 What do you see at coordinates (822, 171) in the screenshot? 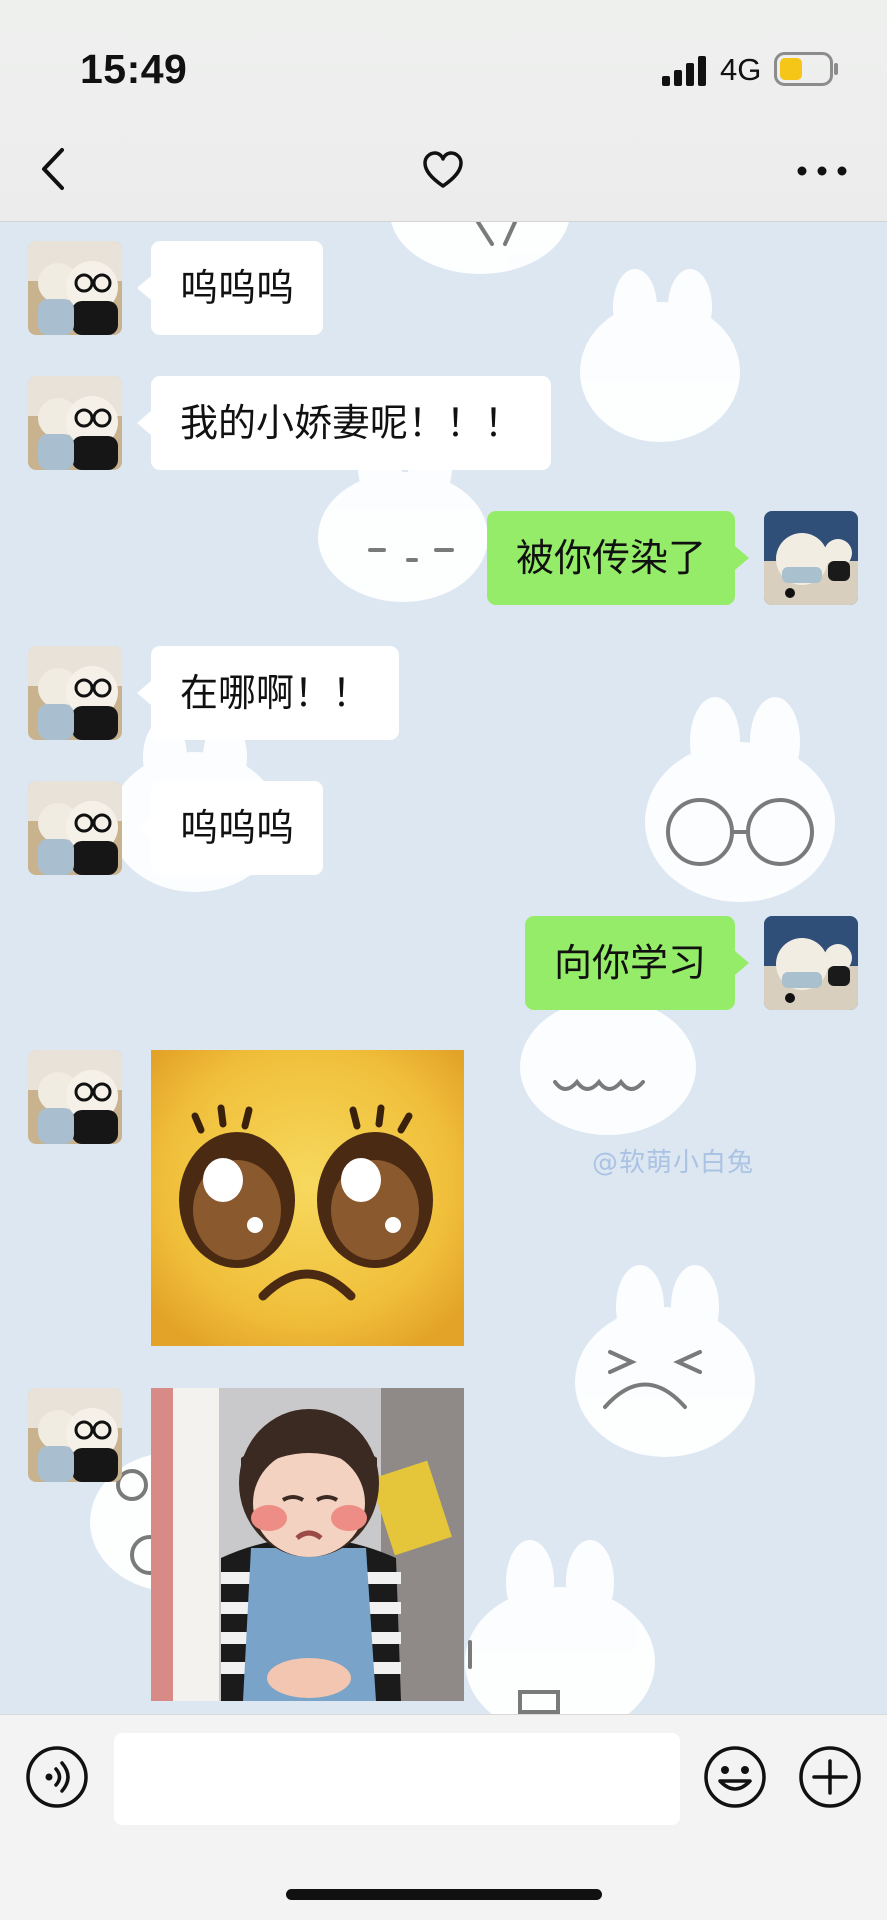
I see `more-dots-icon` at bounding box center [822, 171].